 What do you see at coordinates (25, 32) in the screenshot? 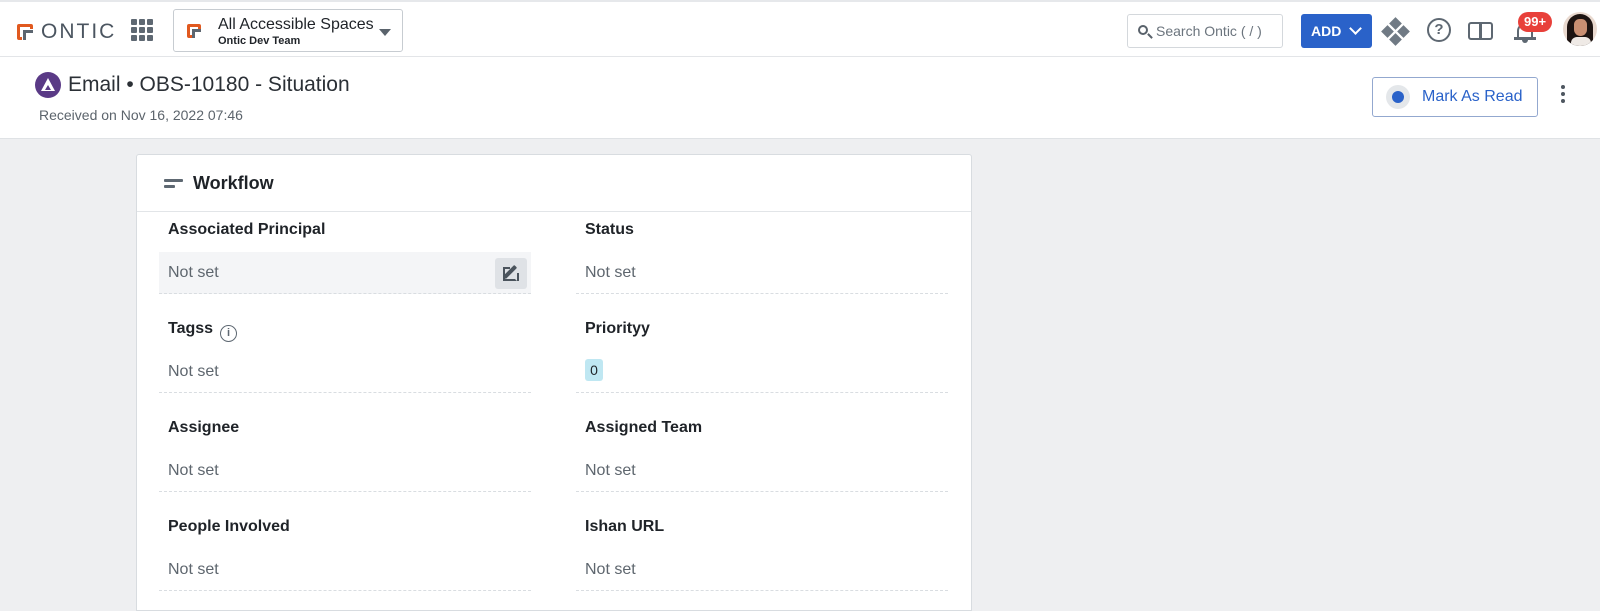
I see `ontic-logo-icon` at bounding box center [25, 32].